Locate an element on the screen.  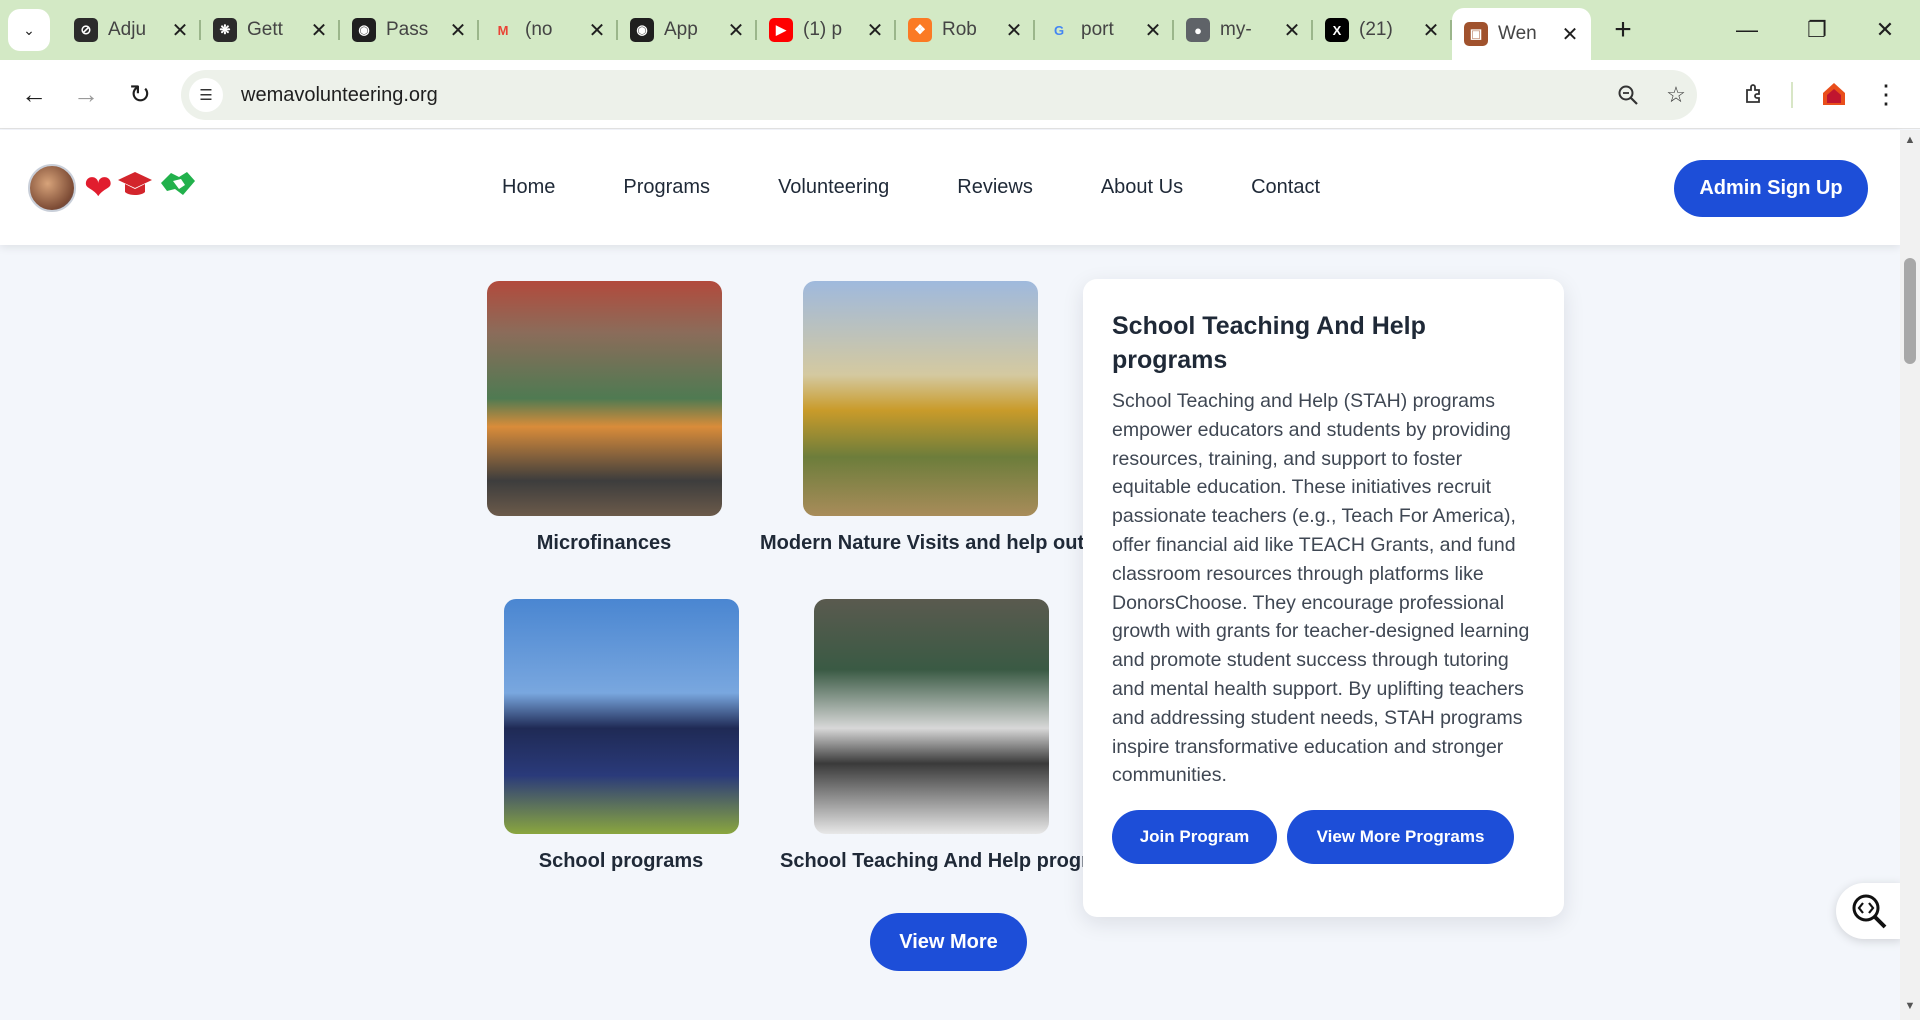
site-logo: ❤ is located at coordinates (112, 188).